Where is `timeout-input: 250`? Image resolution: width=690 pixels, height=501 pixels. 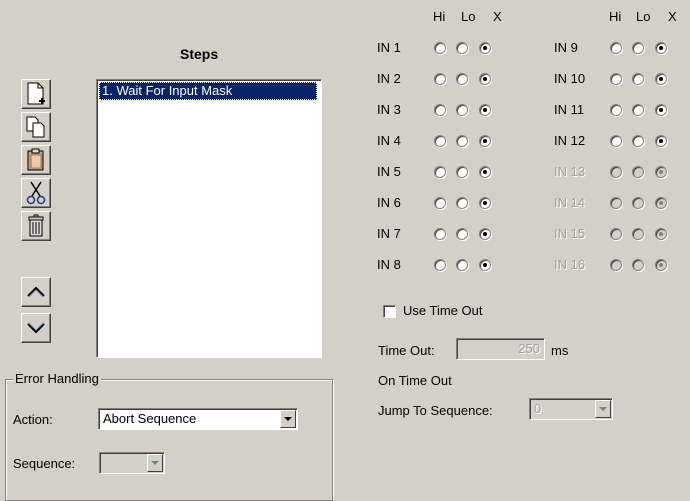 timeout-input: 250 is located at coordinates (500, 349).